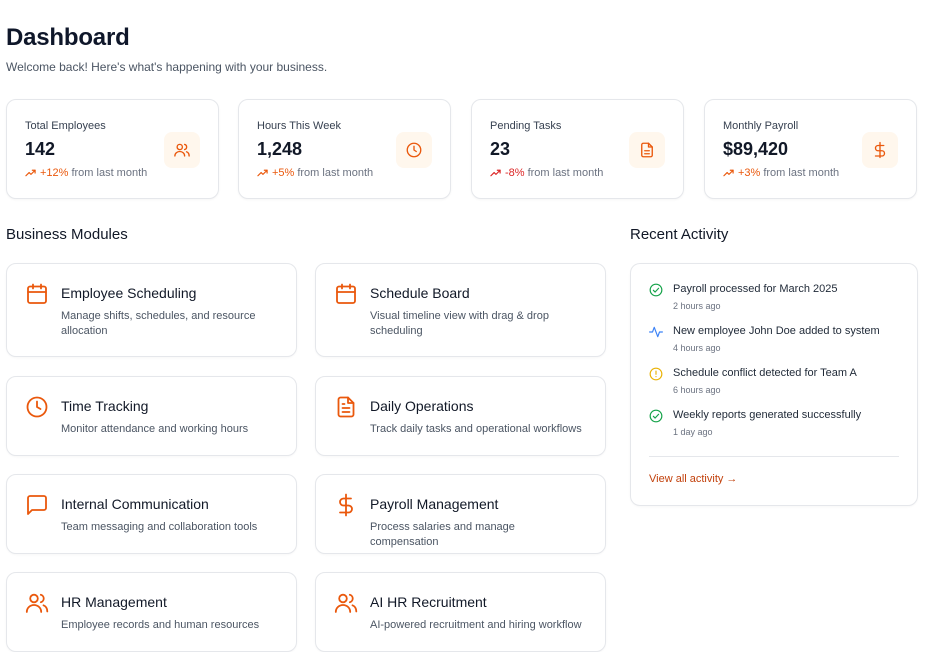 This screenshot has height=652, width=926. What do you see at coordinates (442, 534) in the screenshot?
I see `module-description: Process salaries and manage compensation` at bounding box center [442, 534].